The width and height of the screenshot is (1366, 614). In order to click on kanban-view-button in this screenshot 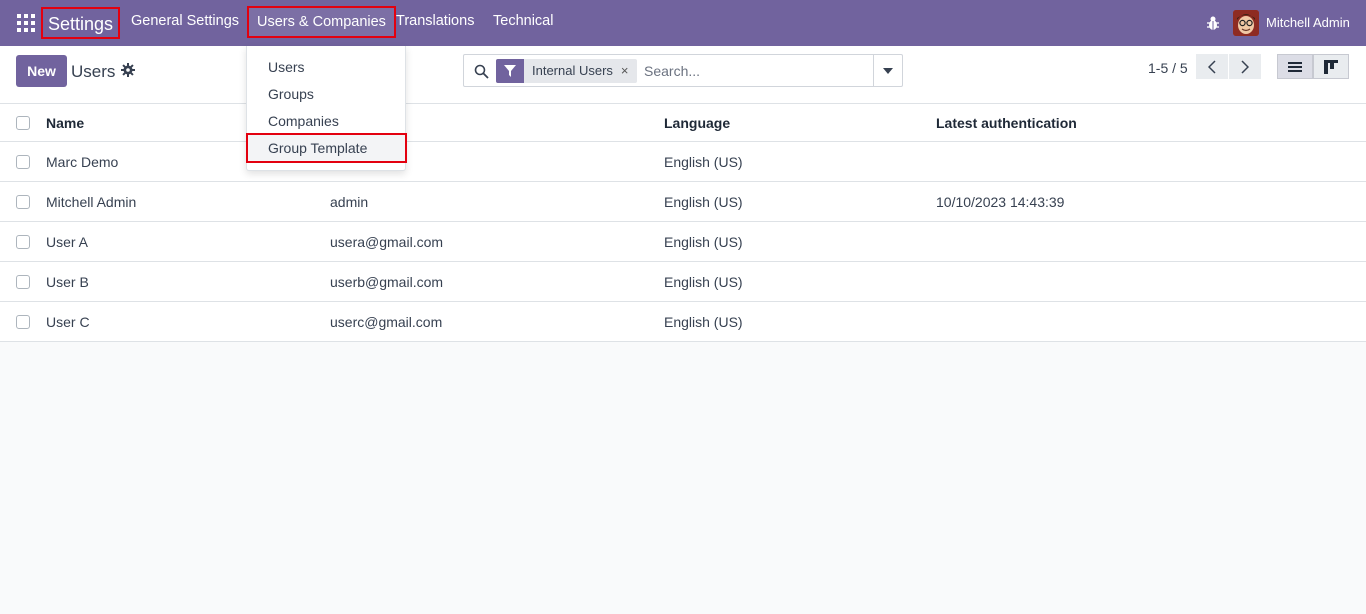, I will do `click(1331, 66)`.